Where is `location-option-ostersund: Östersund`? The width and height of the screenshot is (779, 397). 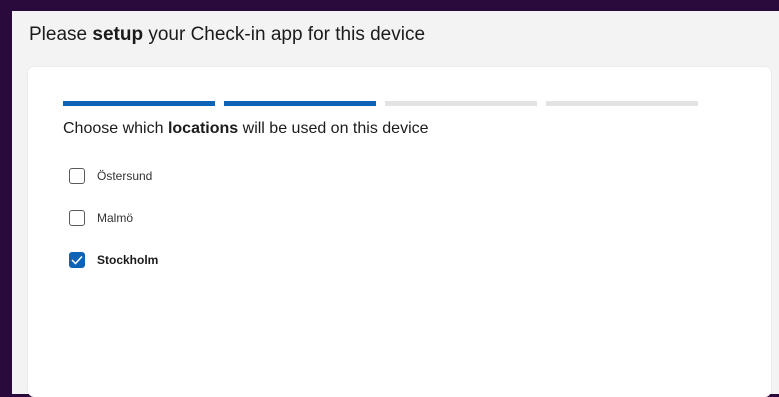 location-option-ostersund: Östersund is located at coordinates (110, 176).